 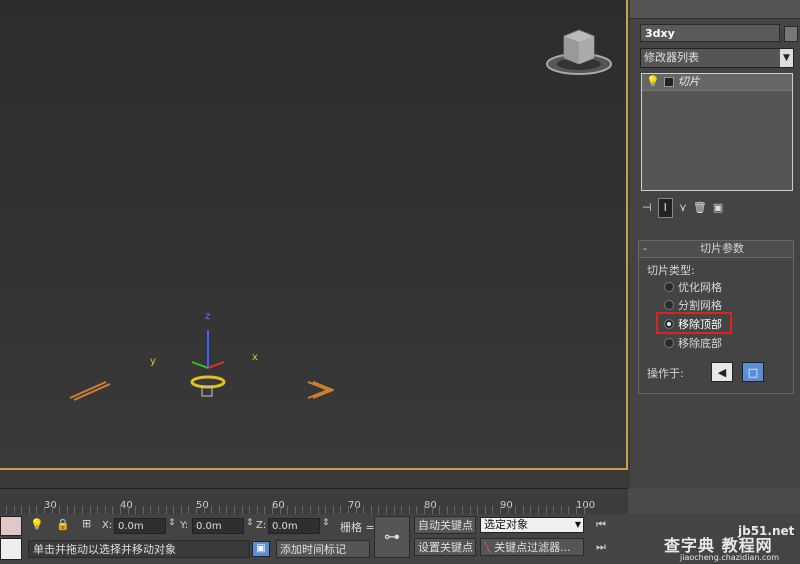 I want to click on add-time-tag-button: 添加时间标记, so click(x=323, y=549).